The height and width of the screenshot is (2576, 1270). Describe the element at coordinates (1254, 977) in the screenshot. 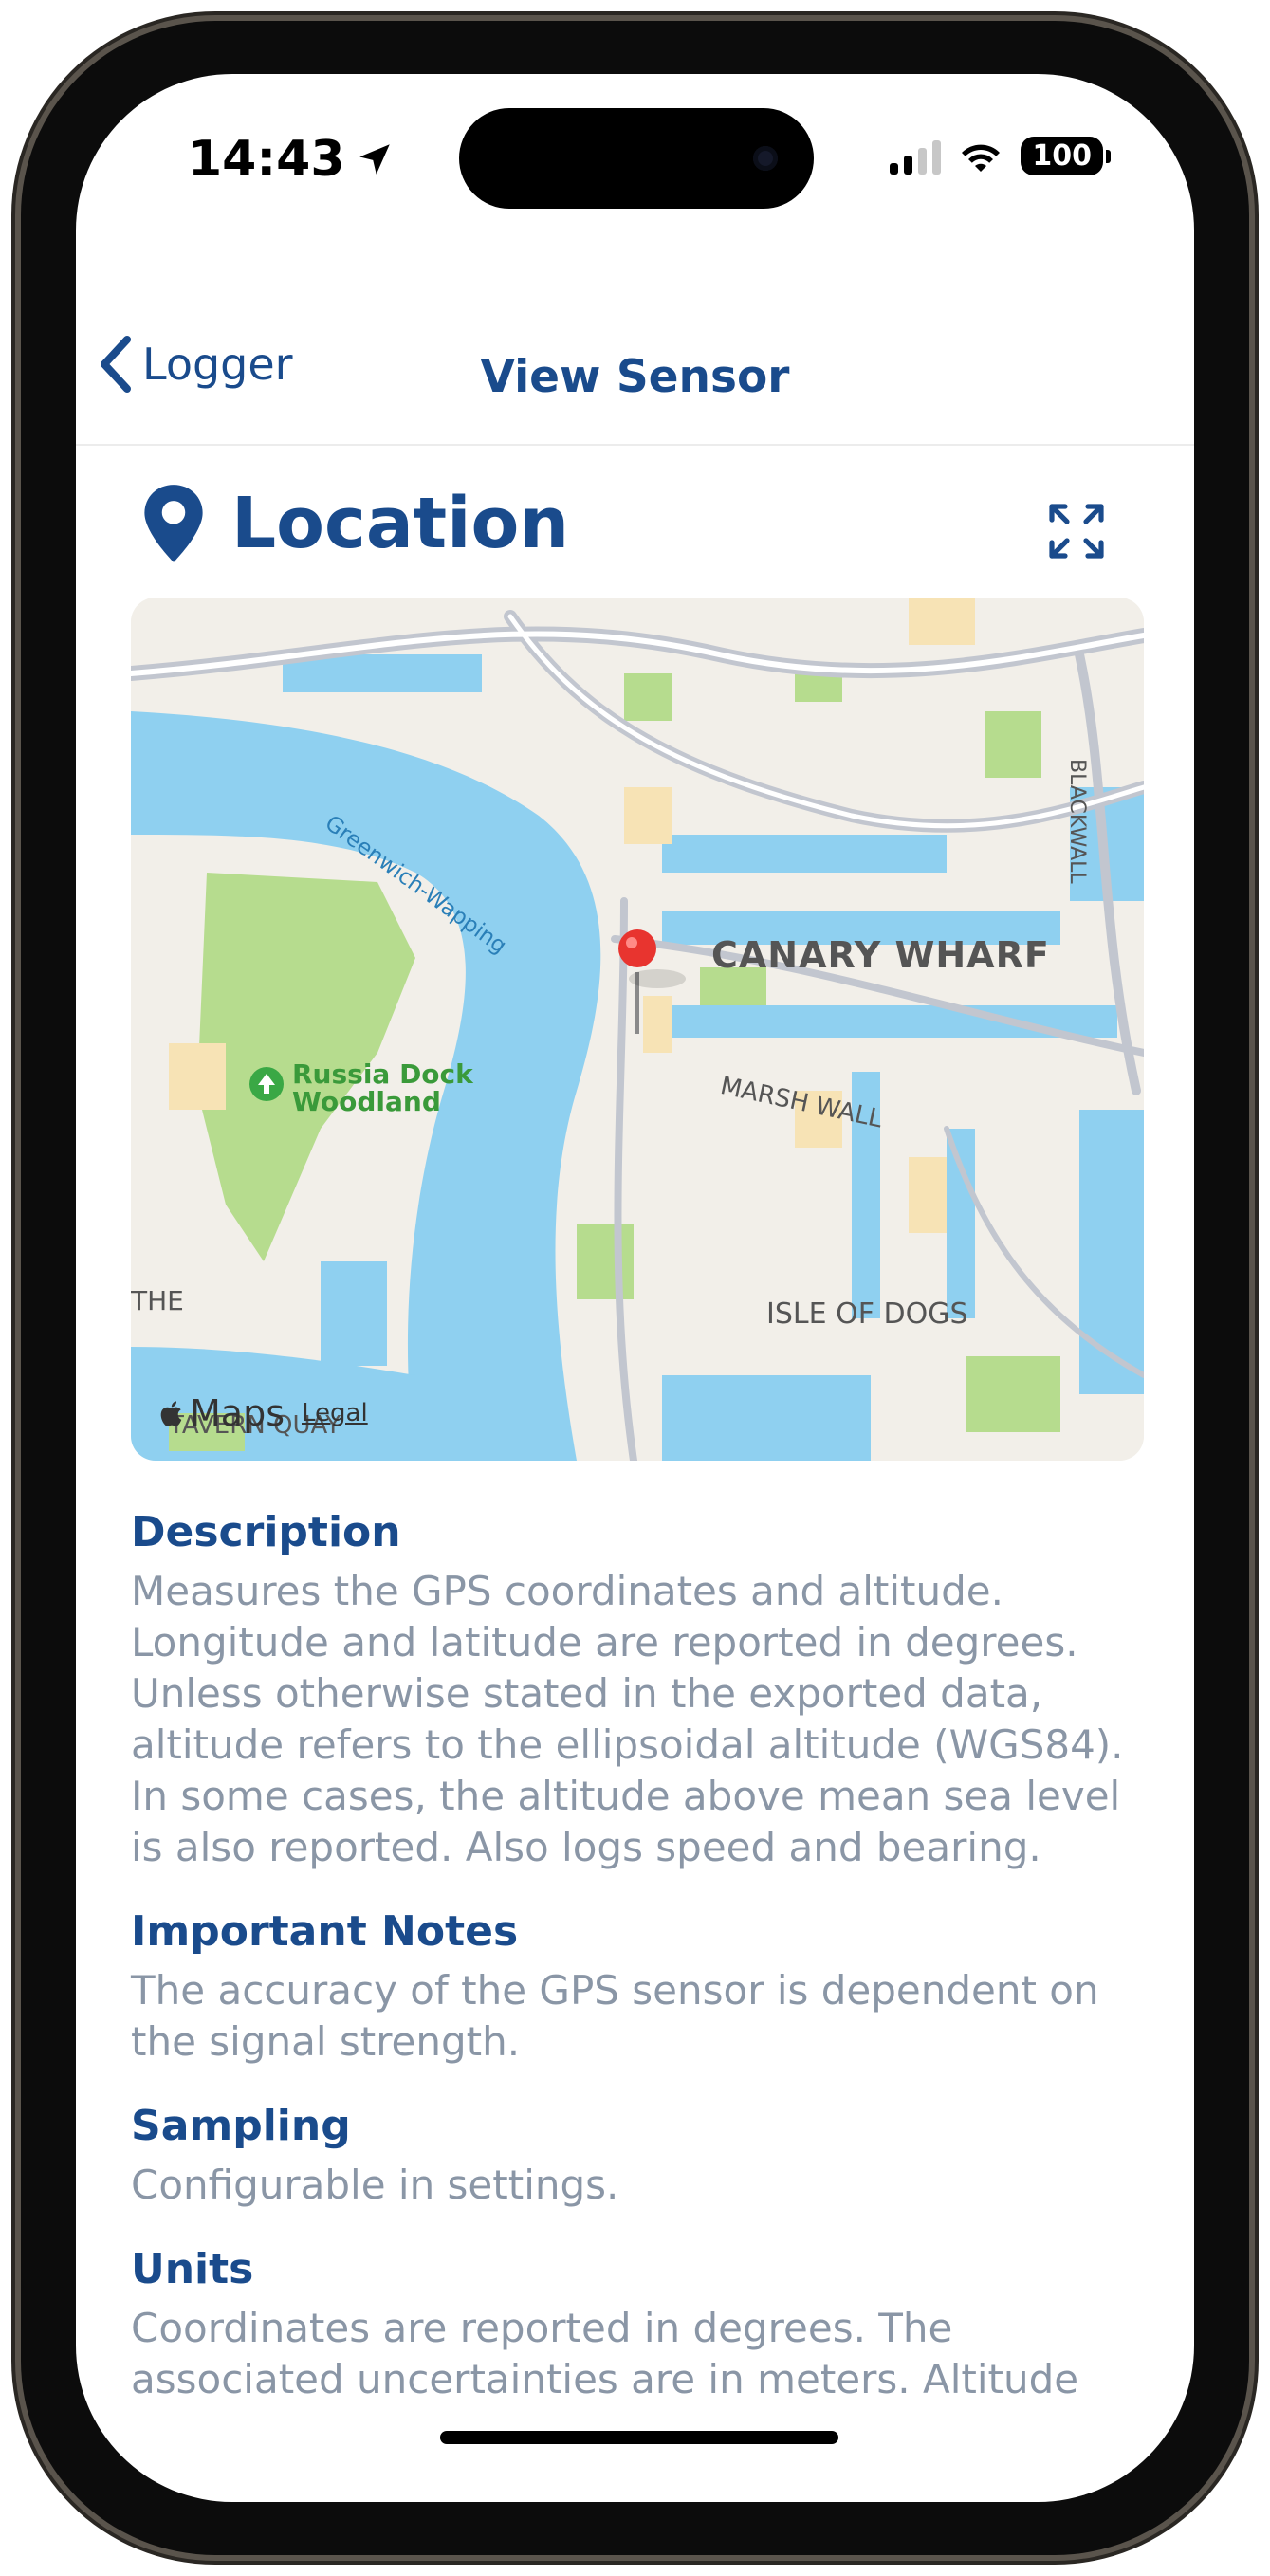

I see `power-button` at that location.